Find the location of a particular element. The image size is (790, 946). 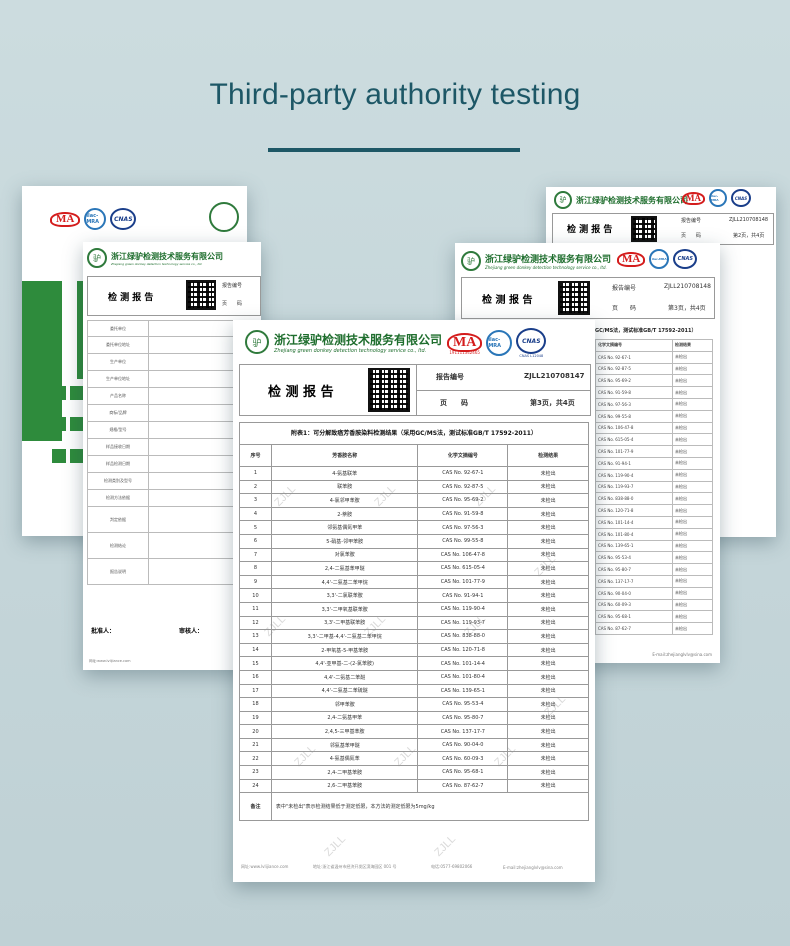

table-row: CAS No. 615-05-4 未检出 is located at coordinates (654, 440).